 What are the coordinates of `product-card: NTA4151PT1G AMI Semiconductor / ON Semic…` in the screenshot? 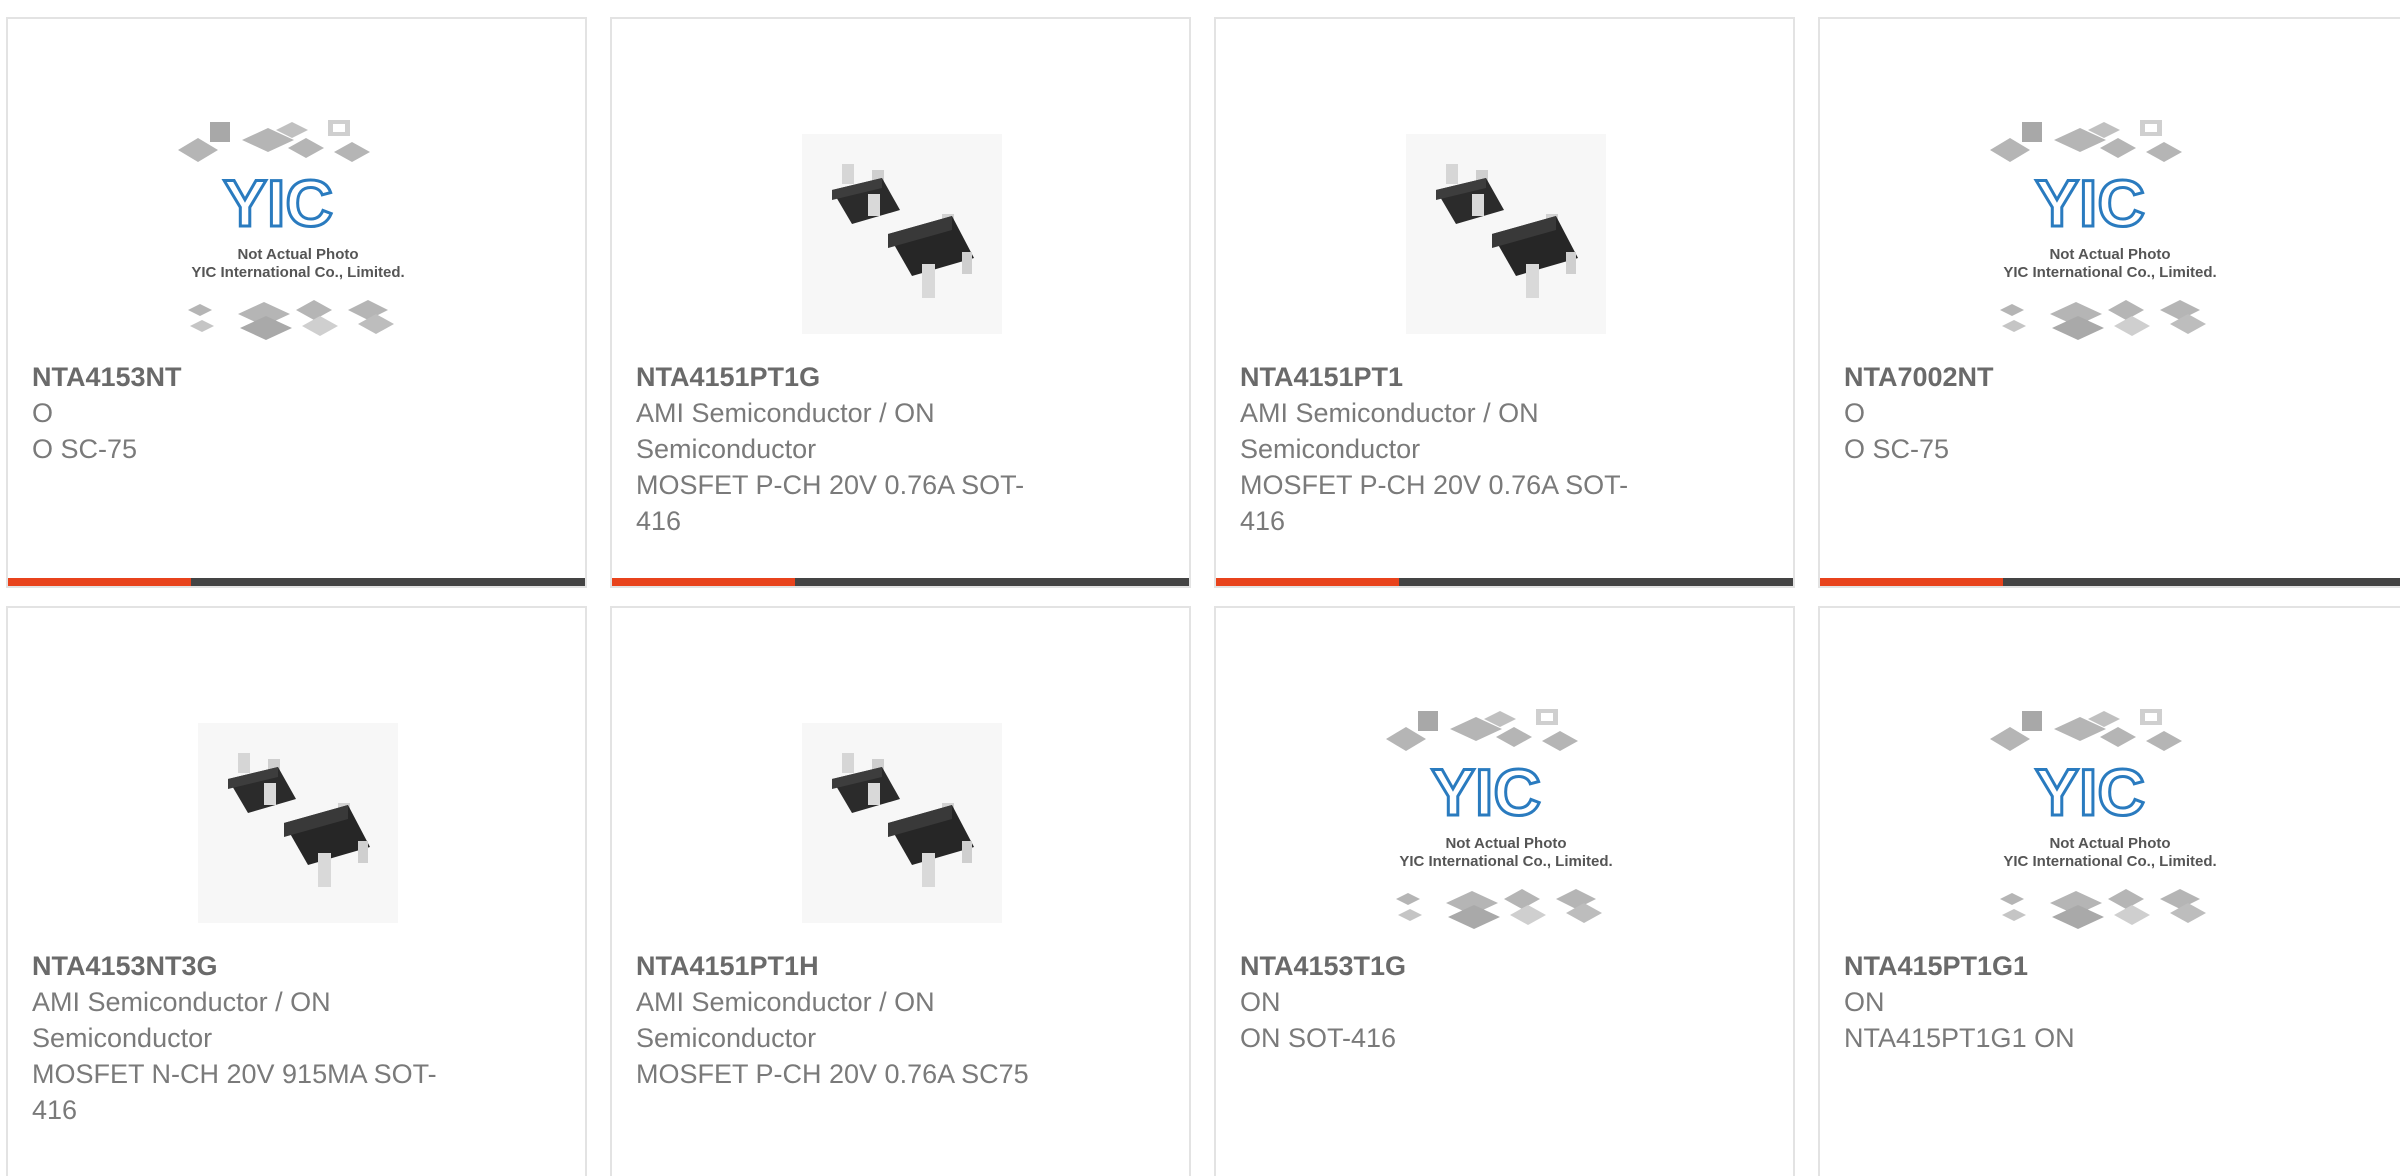 It's located at (900, 302).